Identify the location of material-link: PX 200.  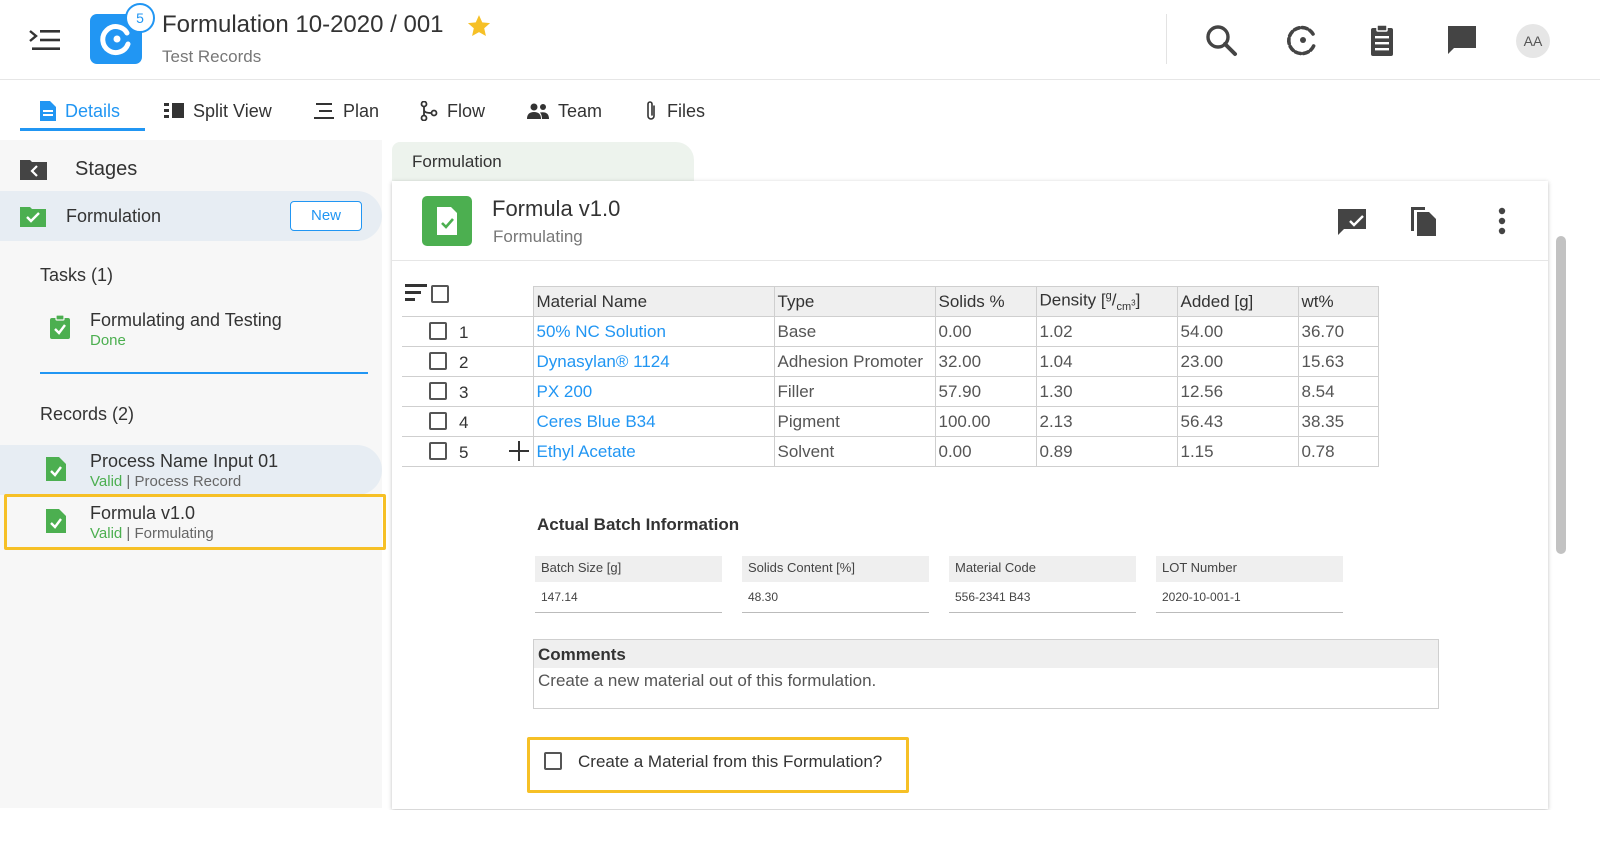
(565, 391).